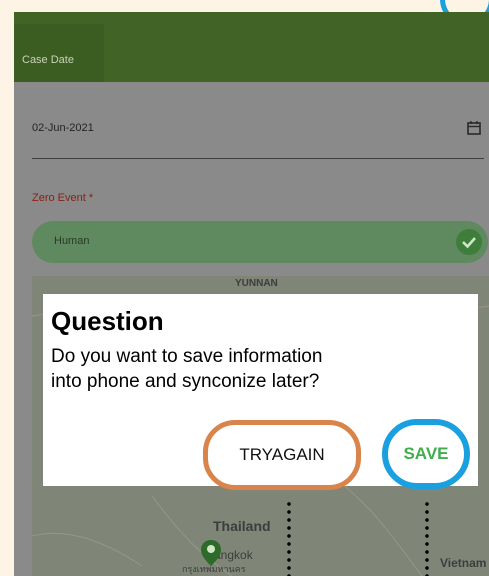  Describe the element at coordinates (63, 198) in the screenshot. I see `zero-event-label: Zero Event *` at that location.